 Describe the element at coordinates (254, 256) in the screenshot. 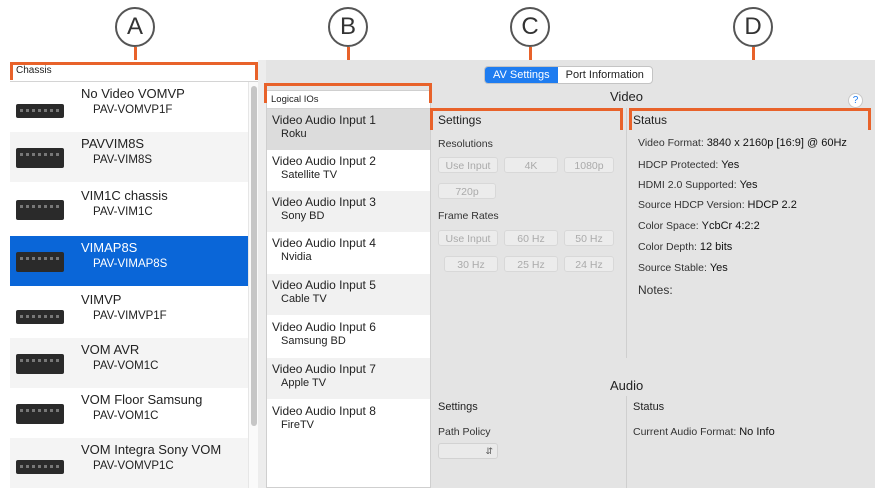

I see `scroll-thumb` at that location.